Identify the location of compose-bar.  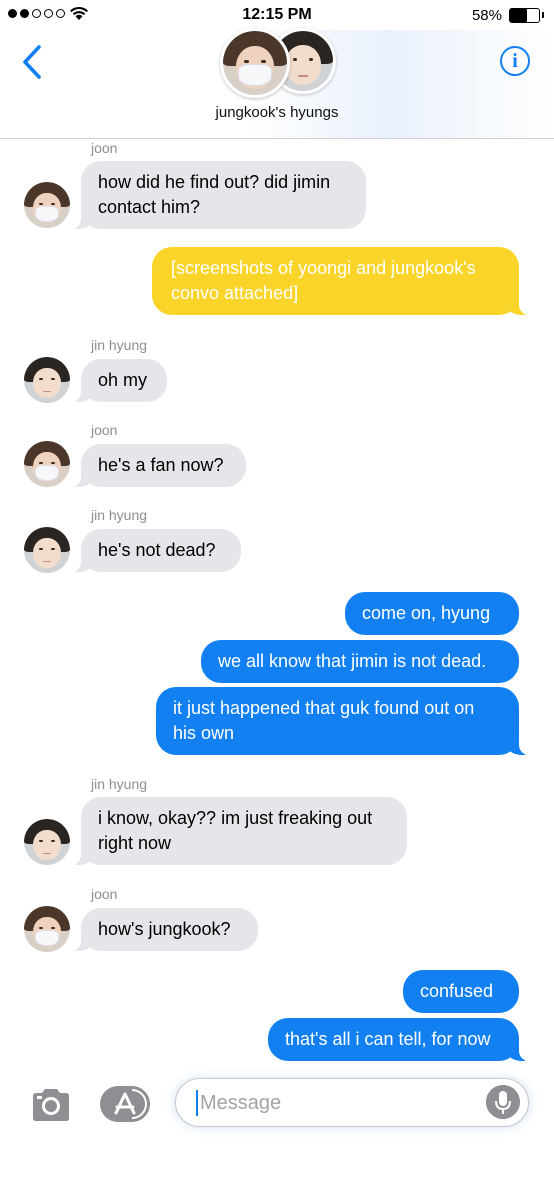
(277, 1104).